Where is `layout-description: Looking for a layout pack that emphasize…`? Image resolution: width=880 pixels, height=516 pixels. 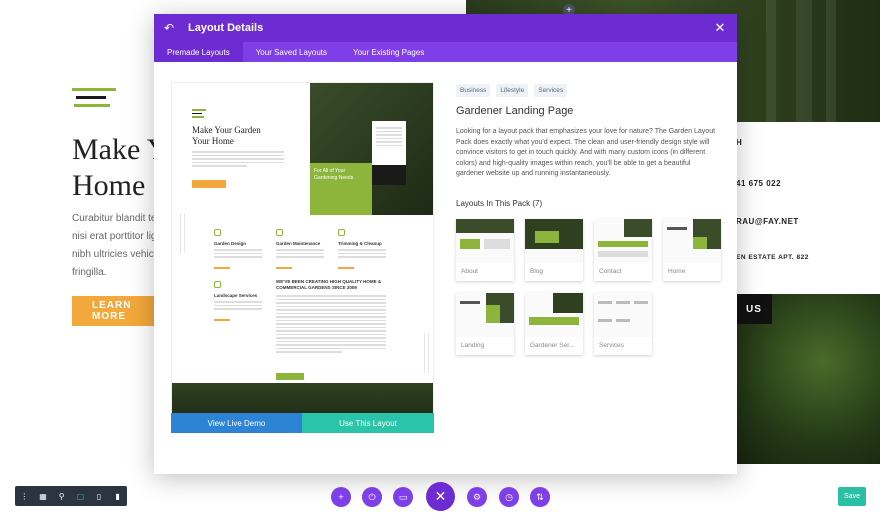
layout-description: Looking for a layout pack that emphasize… is located at coordinates (586, 152).